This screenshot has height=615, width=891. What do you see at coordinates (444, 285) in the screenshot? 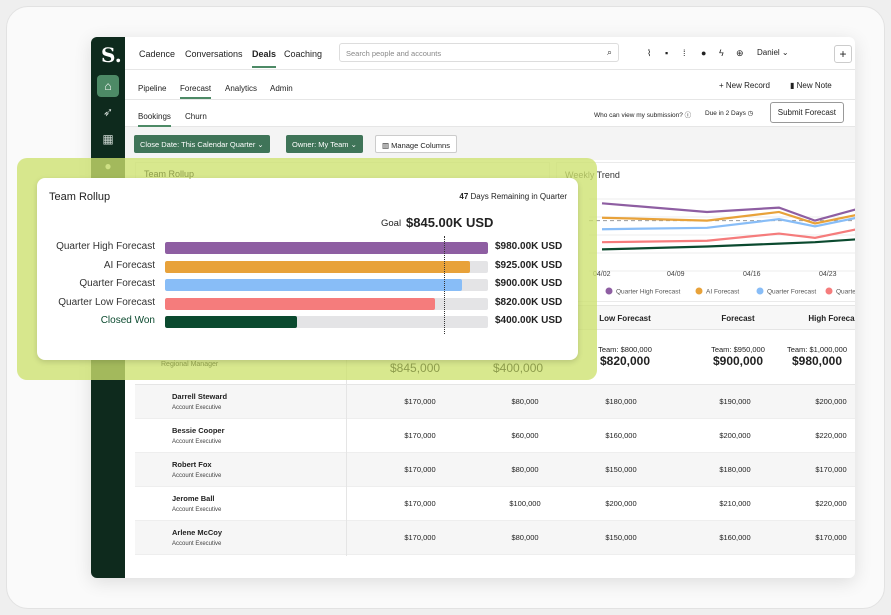
I see `goal-line` at bounding box center [444, 285].